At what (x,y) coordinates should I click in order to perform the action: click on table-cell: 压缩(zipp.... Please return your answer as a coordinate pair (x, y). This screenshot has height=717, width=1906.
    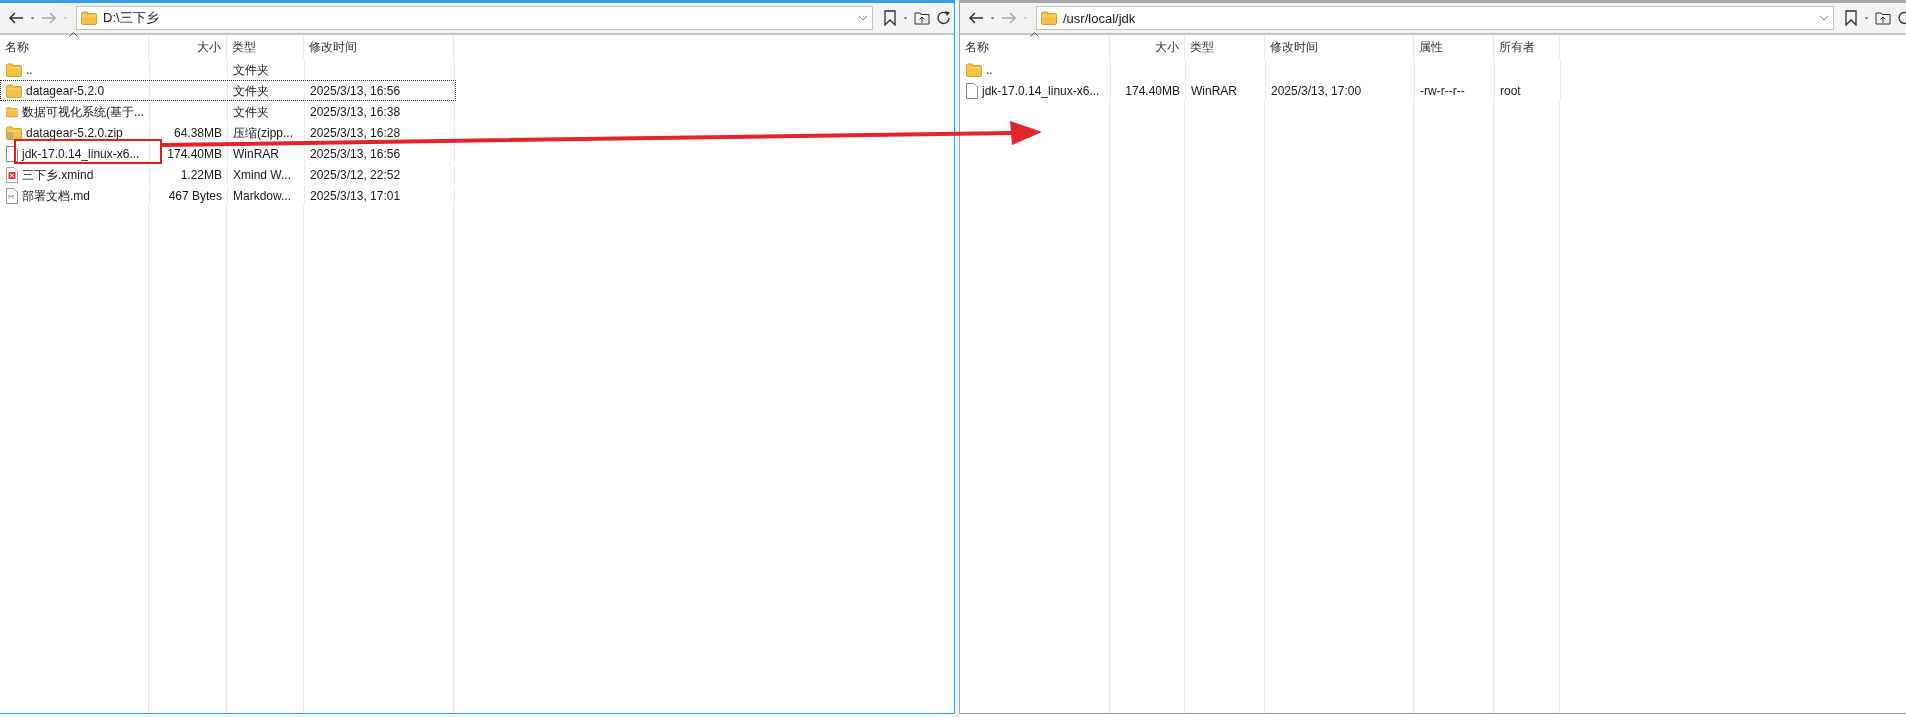
    Looking at the image, I should click on (263, 132).